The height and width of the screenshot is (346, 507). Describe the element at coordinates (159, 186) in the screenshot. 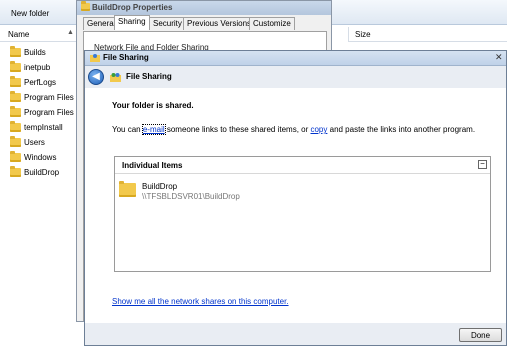

I see `shared-item-name: BuildDrop` at that location.